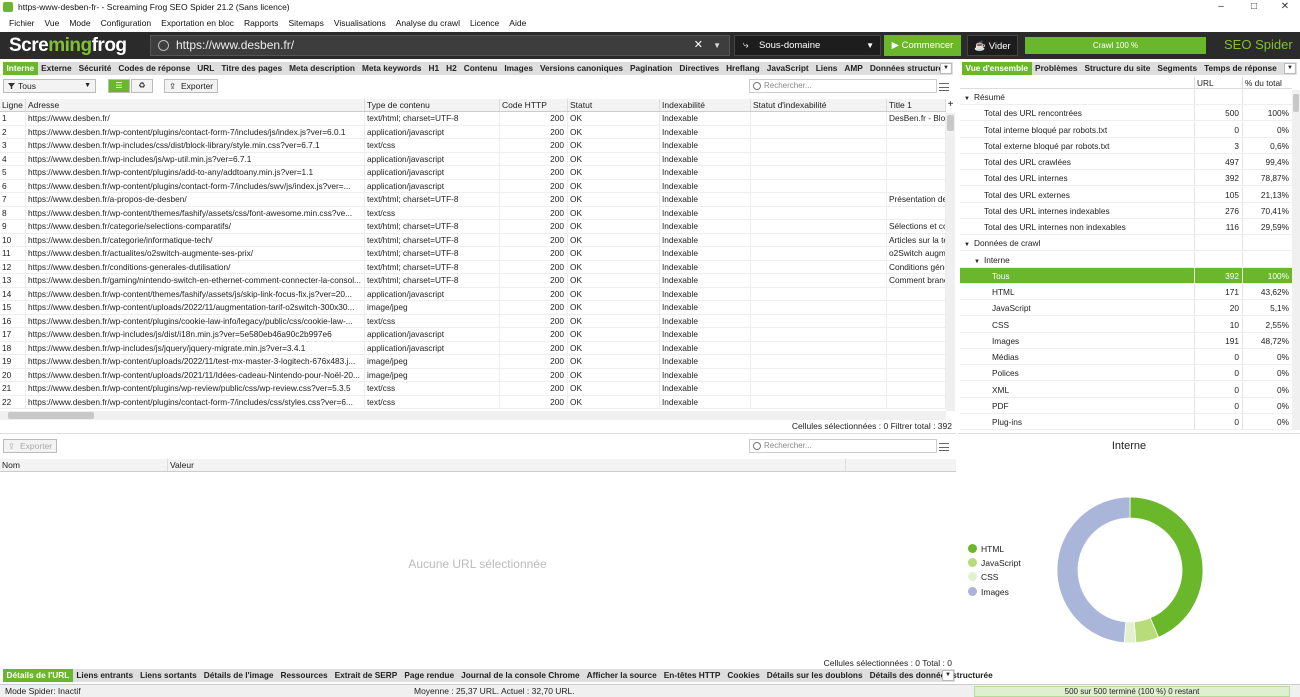  Describe the element at coordinates (1093, 570) in the screenshot. I see `donut-slice-images` at that location.